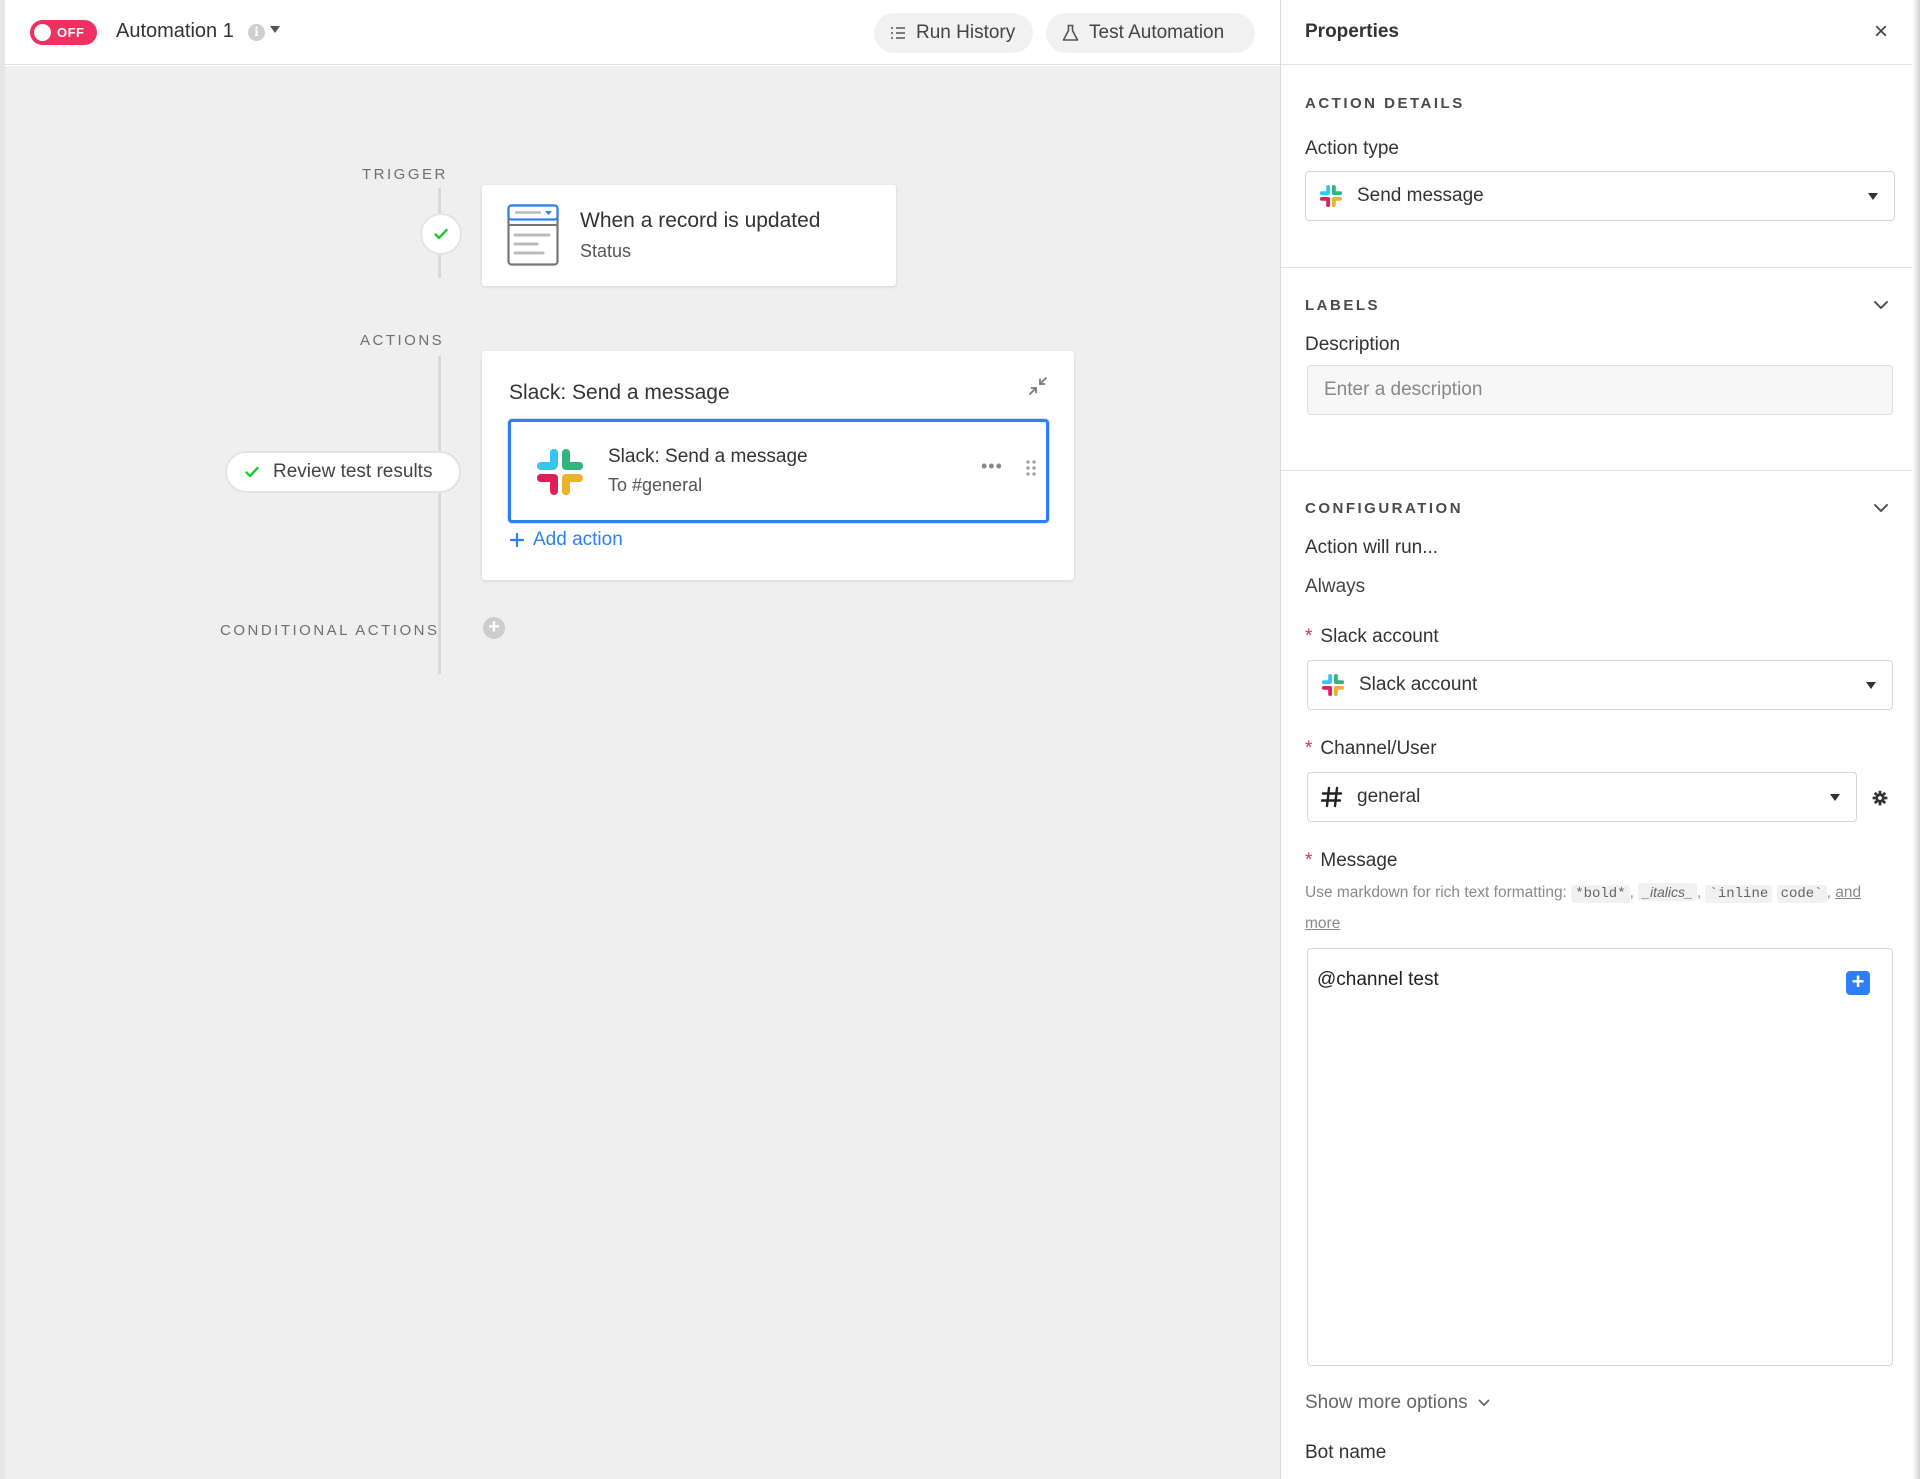 Image resolution: width=1920 pixels, height=1479 pixels. What do you see at coordinates (42, 32) in the screenshot?
I see `toggle-knob` at bounding box center [42, 32].